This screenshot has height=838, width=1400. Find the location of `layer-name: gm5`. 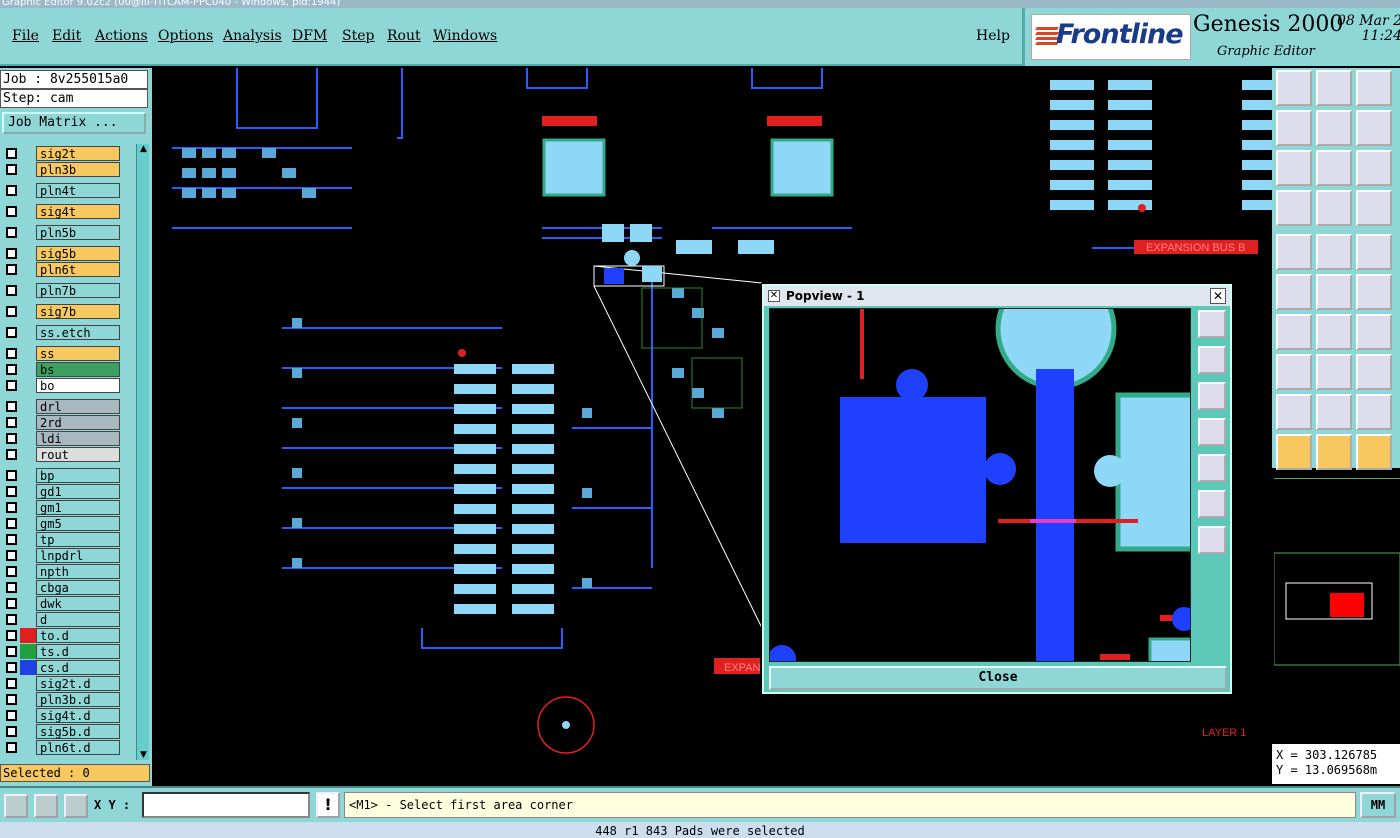

layer-name: gm5 is located at coordinates (78, 523).